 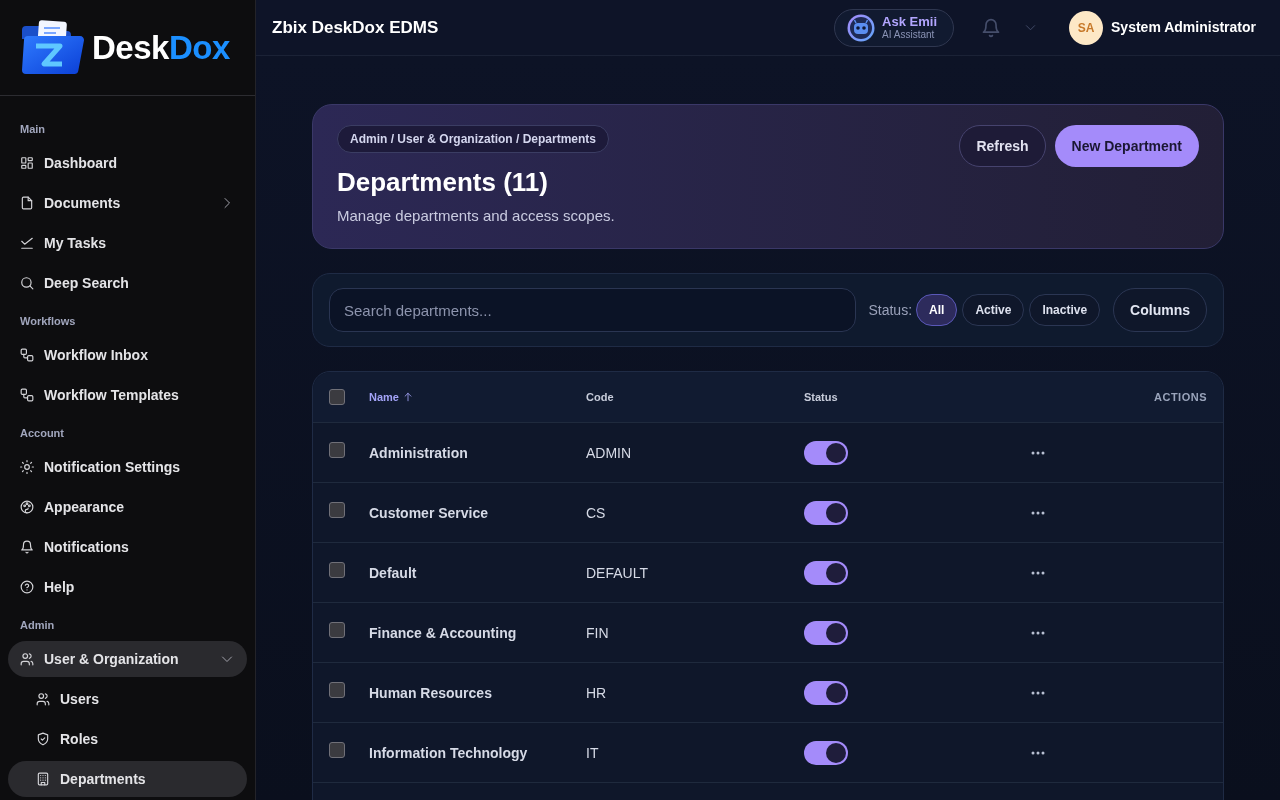 I want to click on sidebar-item: Workflow Templates, so click(x=127, y=395).